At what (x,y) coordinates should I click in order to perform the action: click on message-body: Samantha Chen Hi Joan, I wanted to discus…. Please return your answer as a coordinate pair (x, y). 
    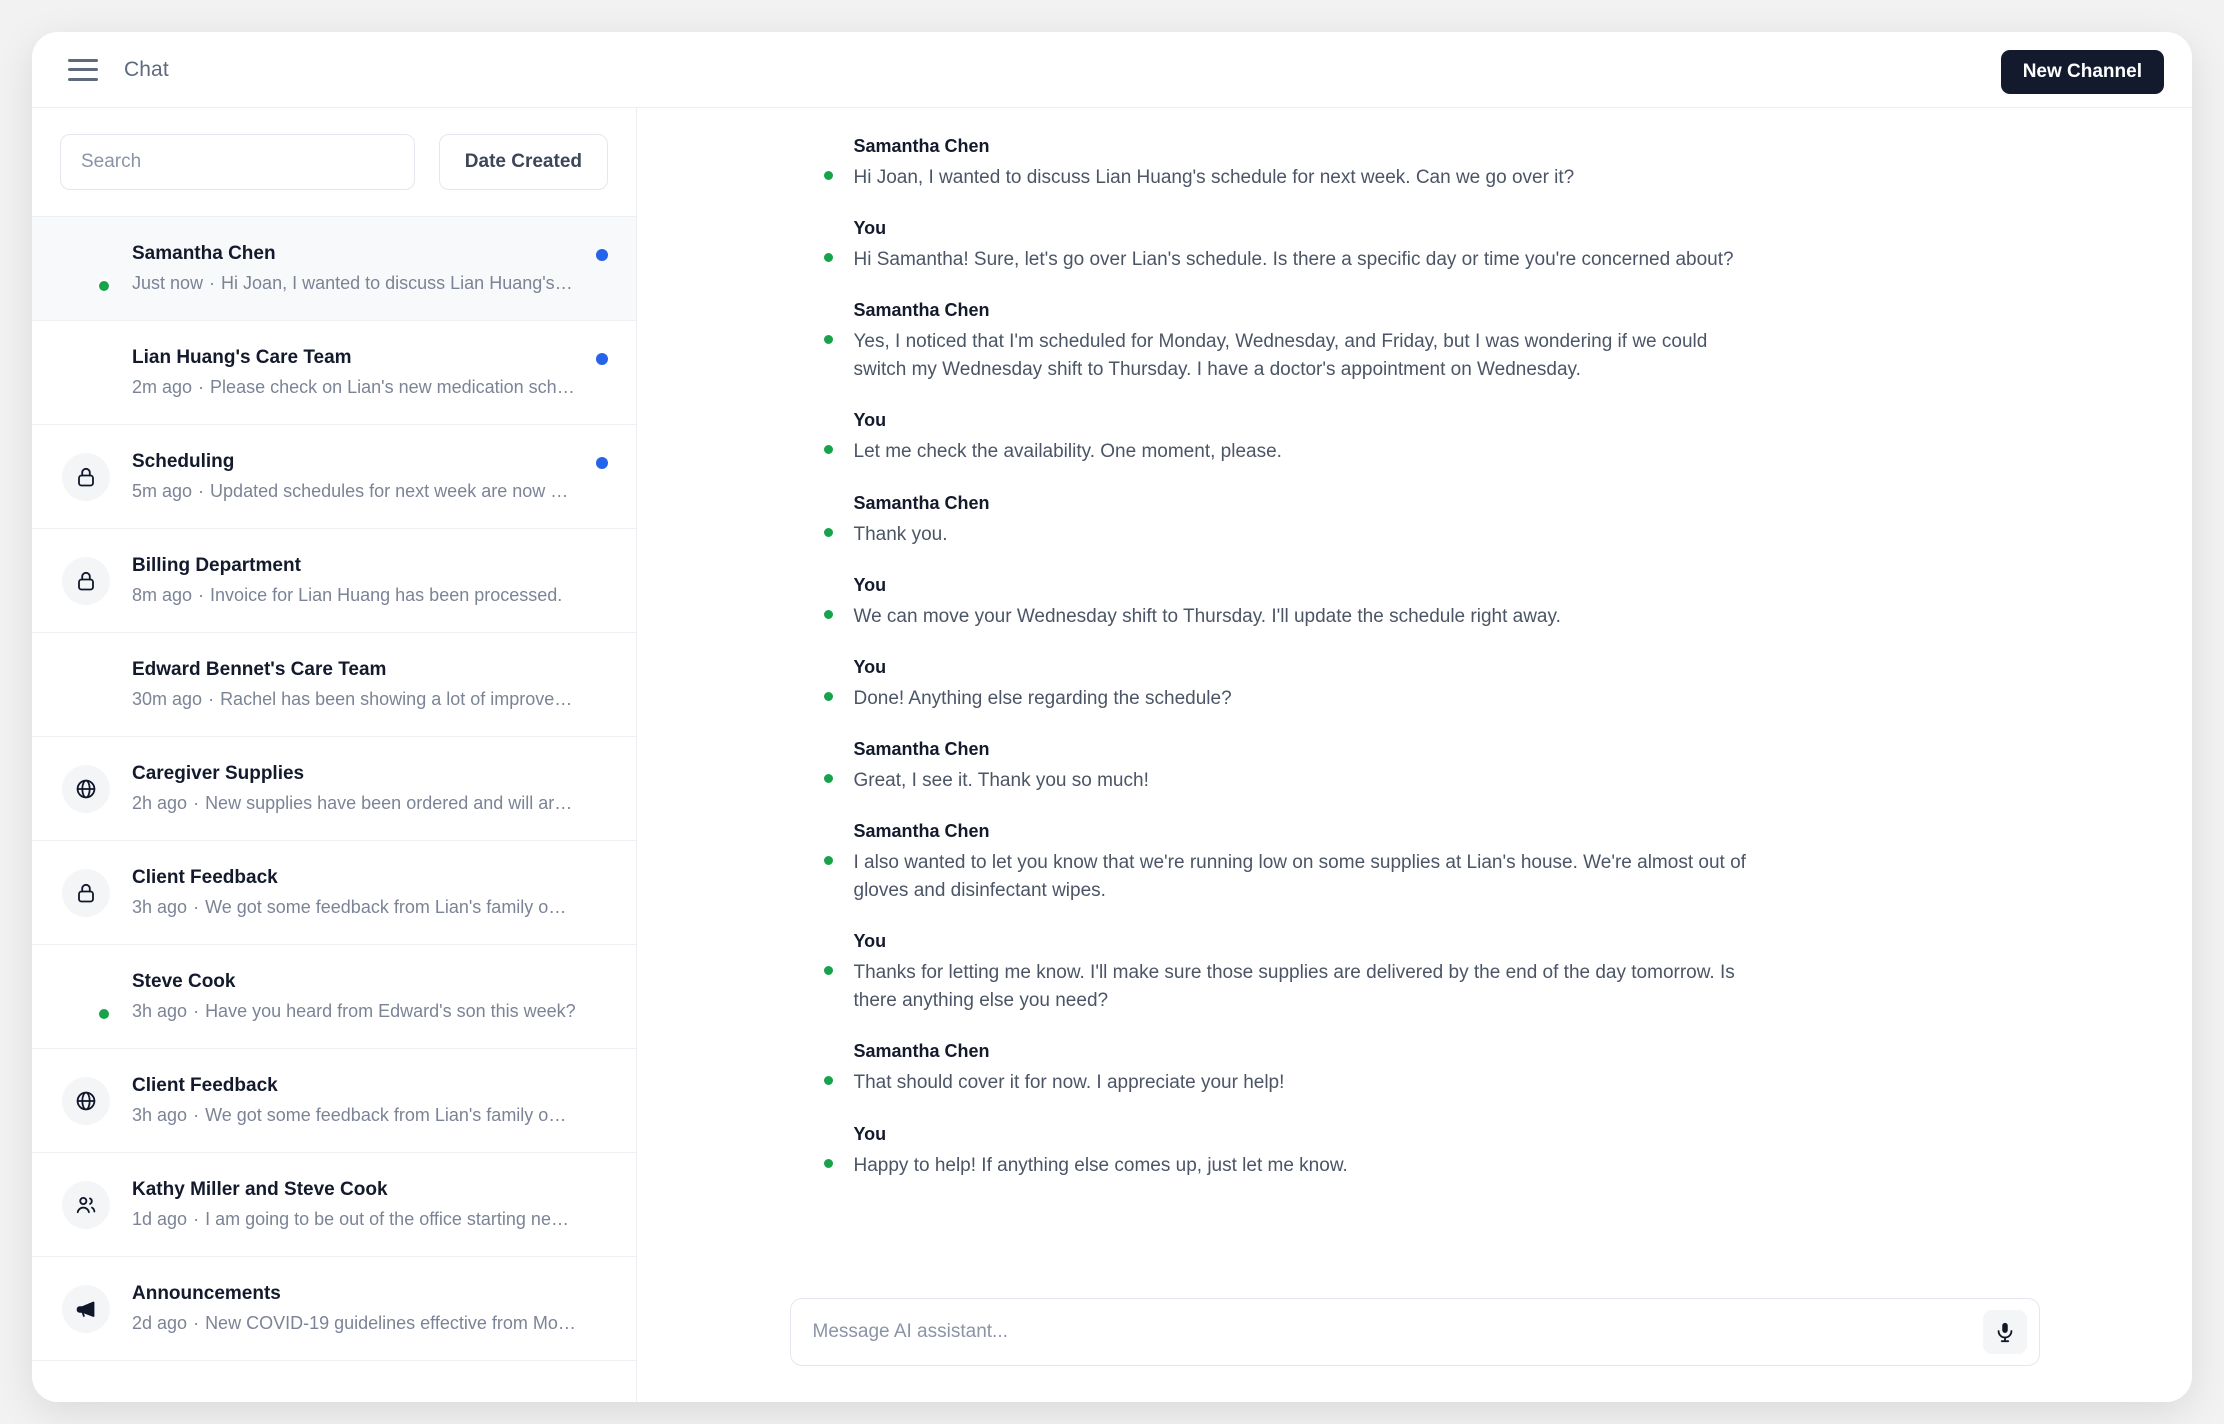
    Looking at the image, I should click on (1447, 164).